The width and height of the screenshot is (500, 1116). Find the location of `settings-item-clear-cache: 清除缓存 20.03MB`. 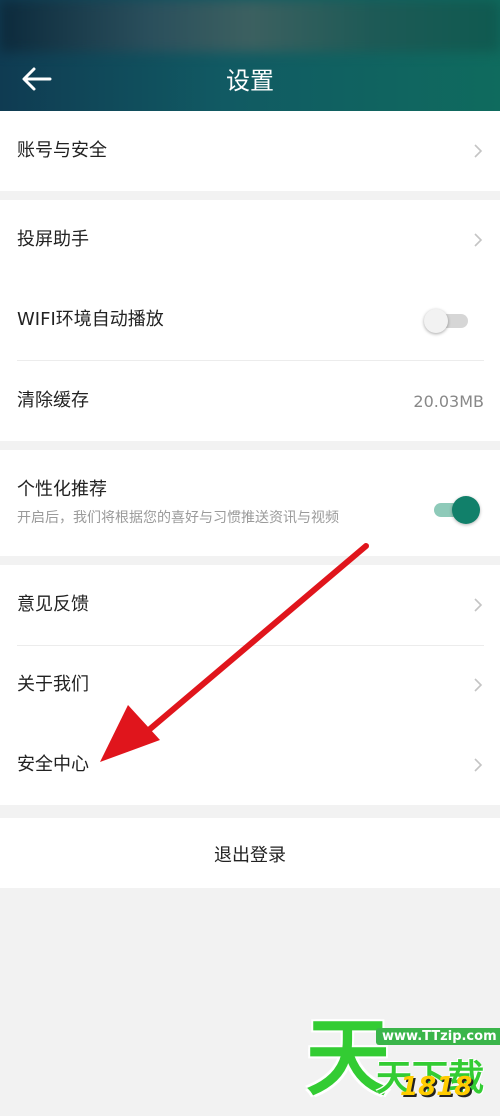

settings-item-clear-cache: 清除缓存 20.03MB is located at coordinates (250, 401).